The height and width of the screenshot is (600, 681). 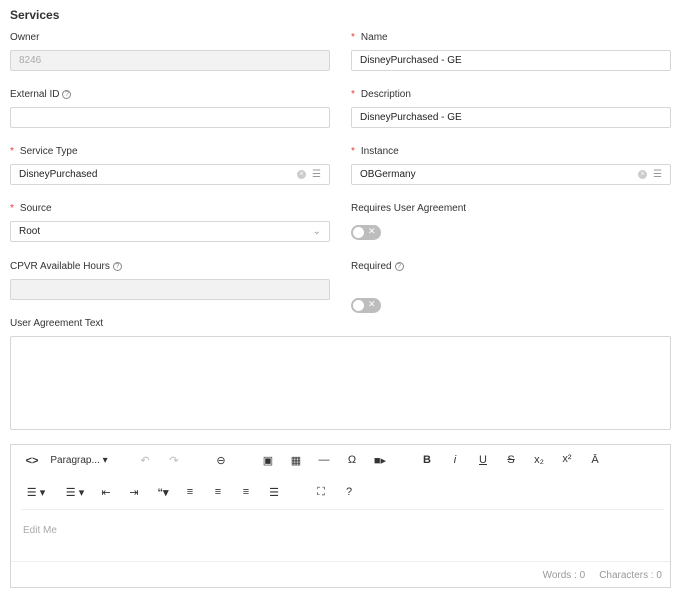 I want to click on label-text: Name, so click(x=374, y=37).